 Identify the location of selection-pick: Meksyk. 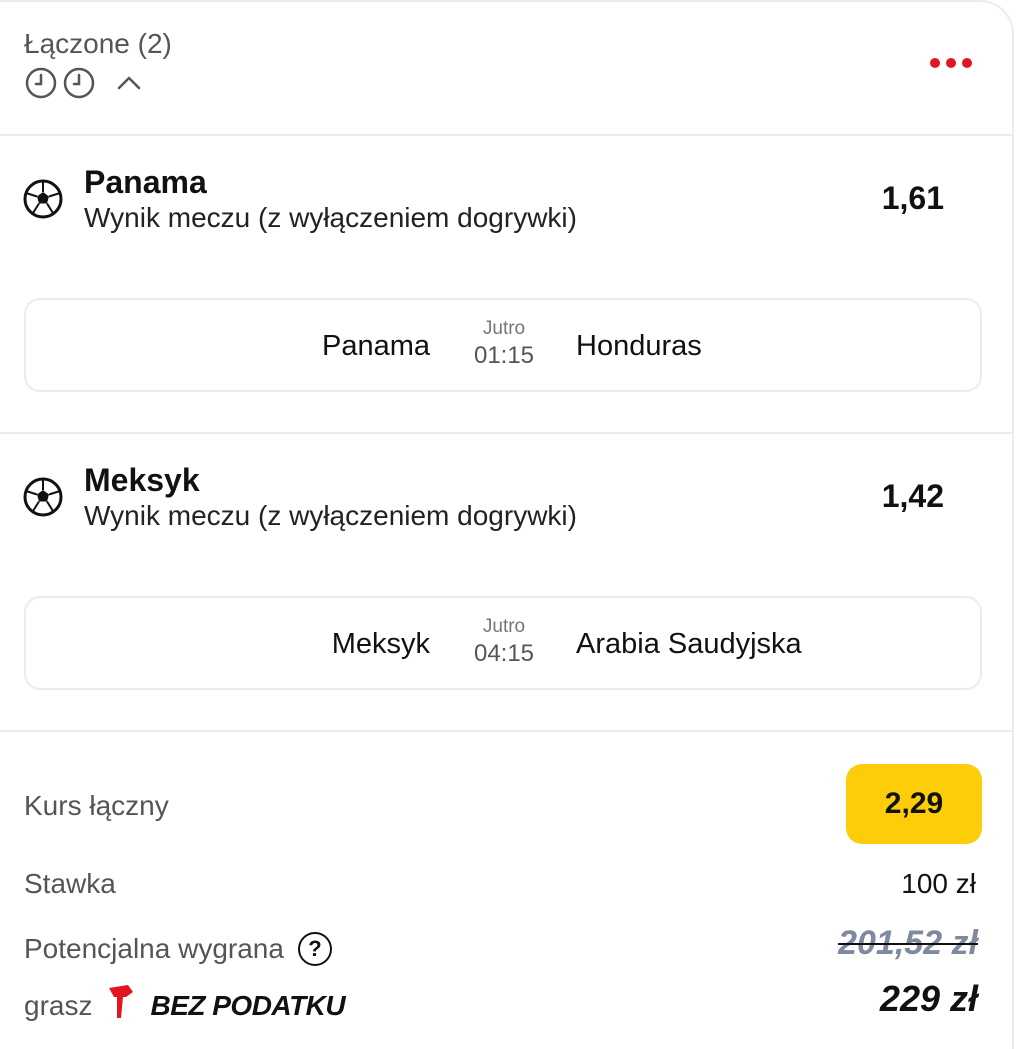
(142, 480).